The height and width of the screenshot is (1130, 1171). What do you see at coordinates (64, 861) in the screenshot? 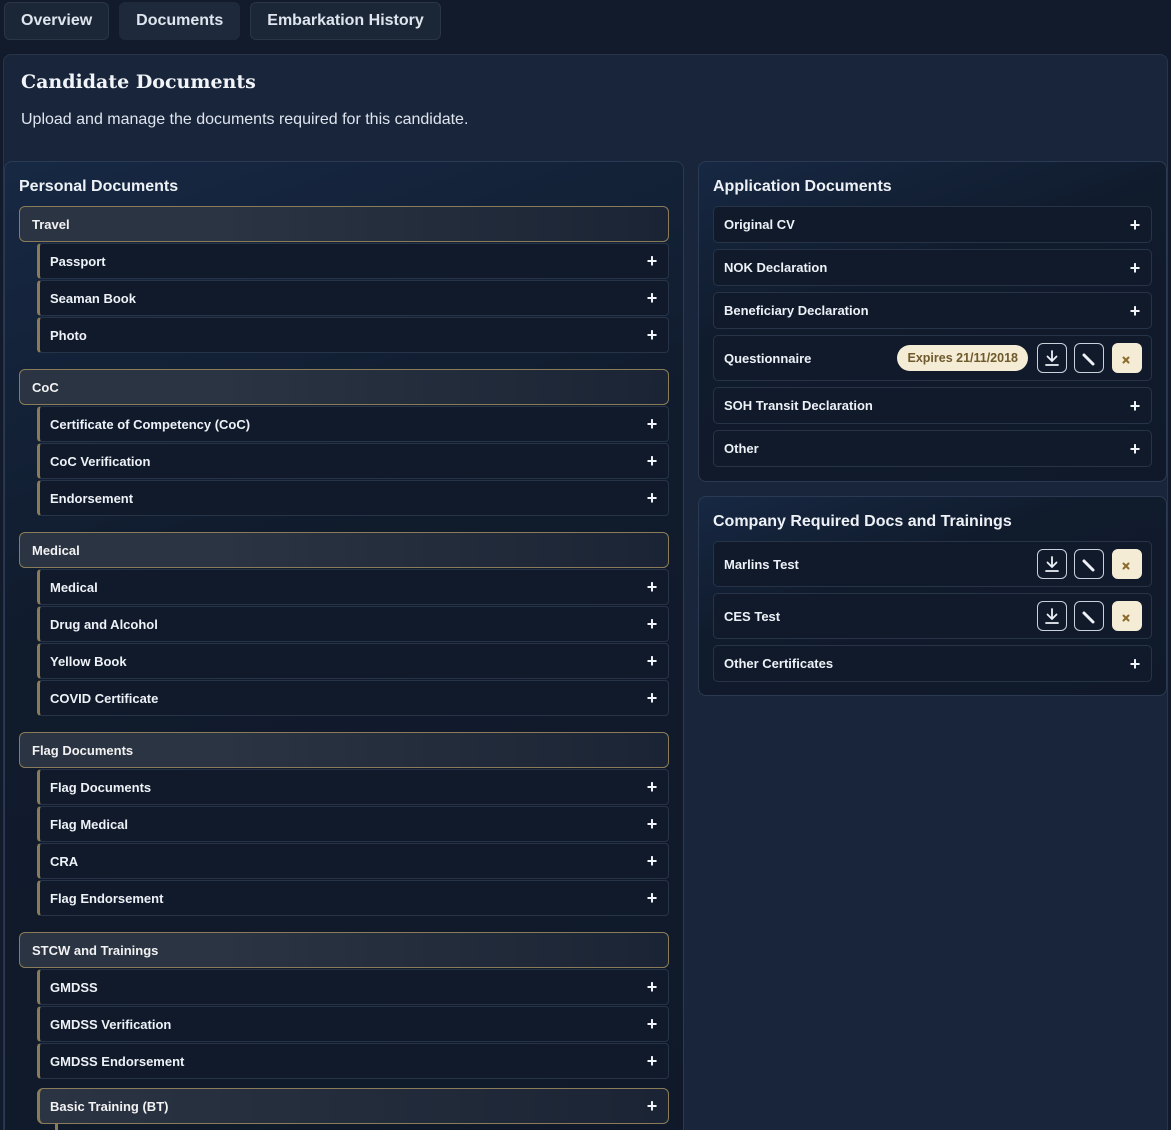
I see `doc-label: CRA` at bounding box center [64, 861].